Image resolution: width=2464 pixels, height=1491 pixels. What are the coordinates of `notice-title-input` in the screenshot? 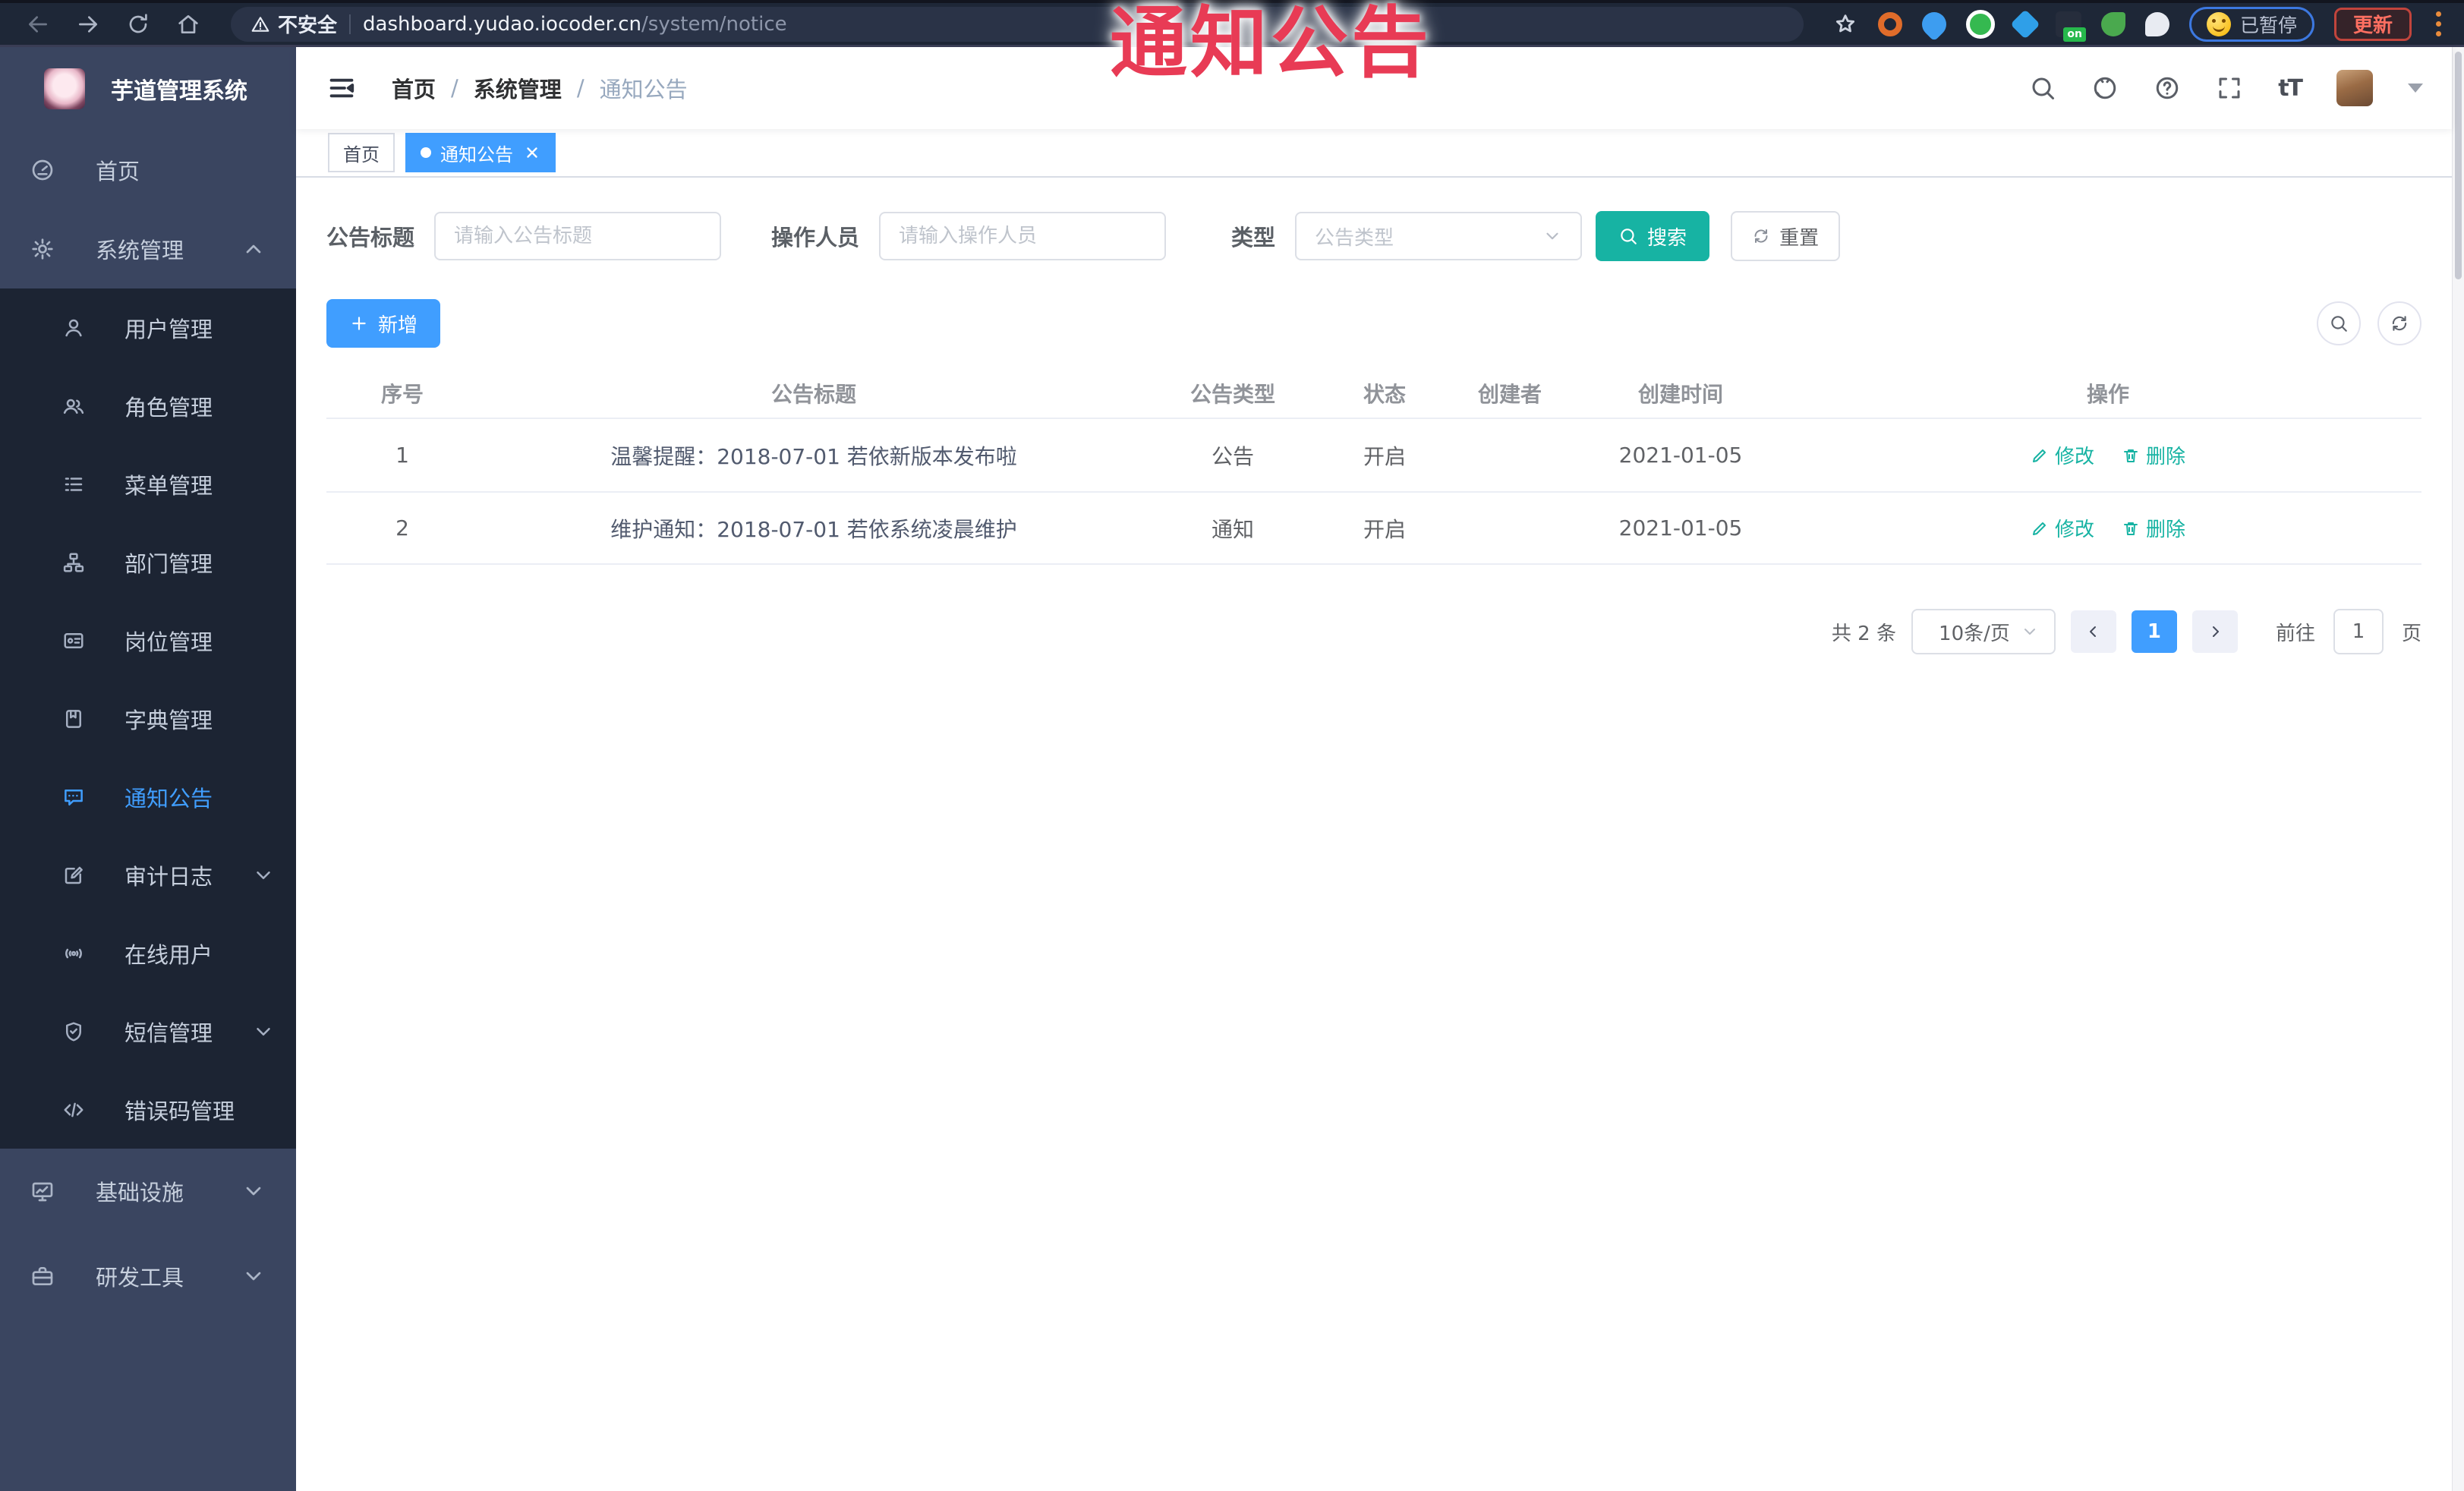 It's located at (578, 236).